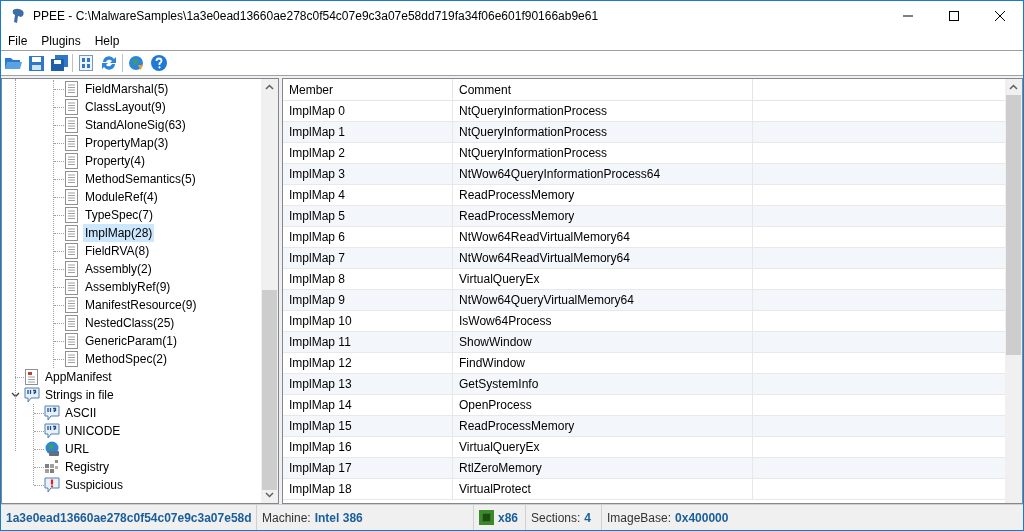  Describe the element at coordinates (603, 342) in the screenshot. I see `table-cell: ShowWindow` at that location.